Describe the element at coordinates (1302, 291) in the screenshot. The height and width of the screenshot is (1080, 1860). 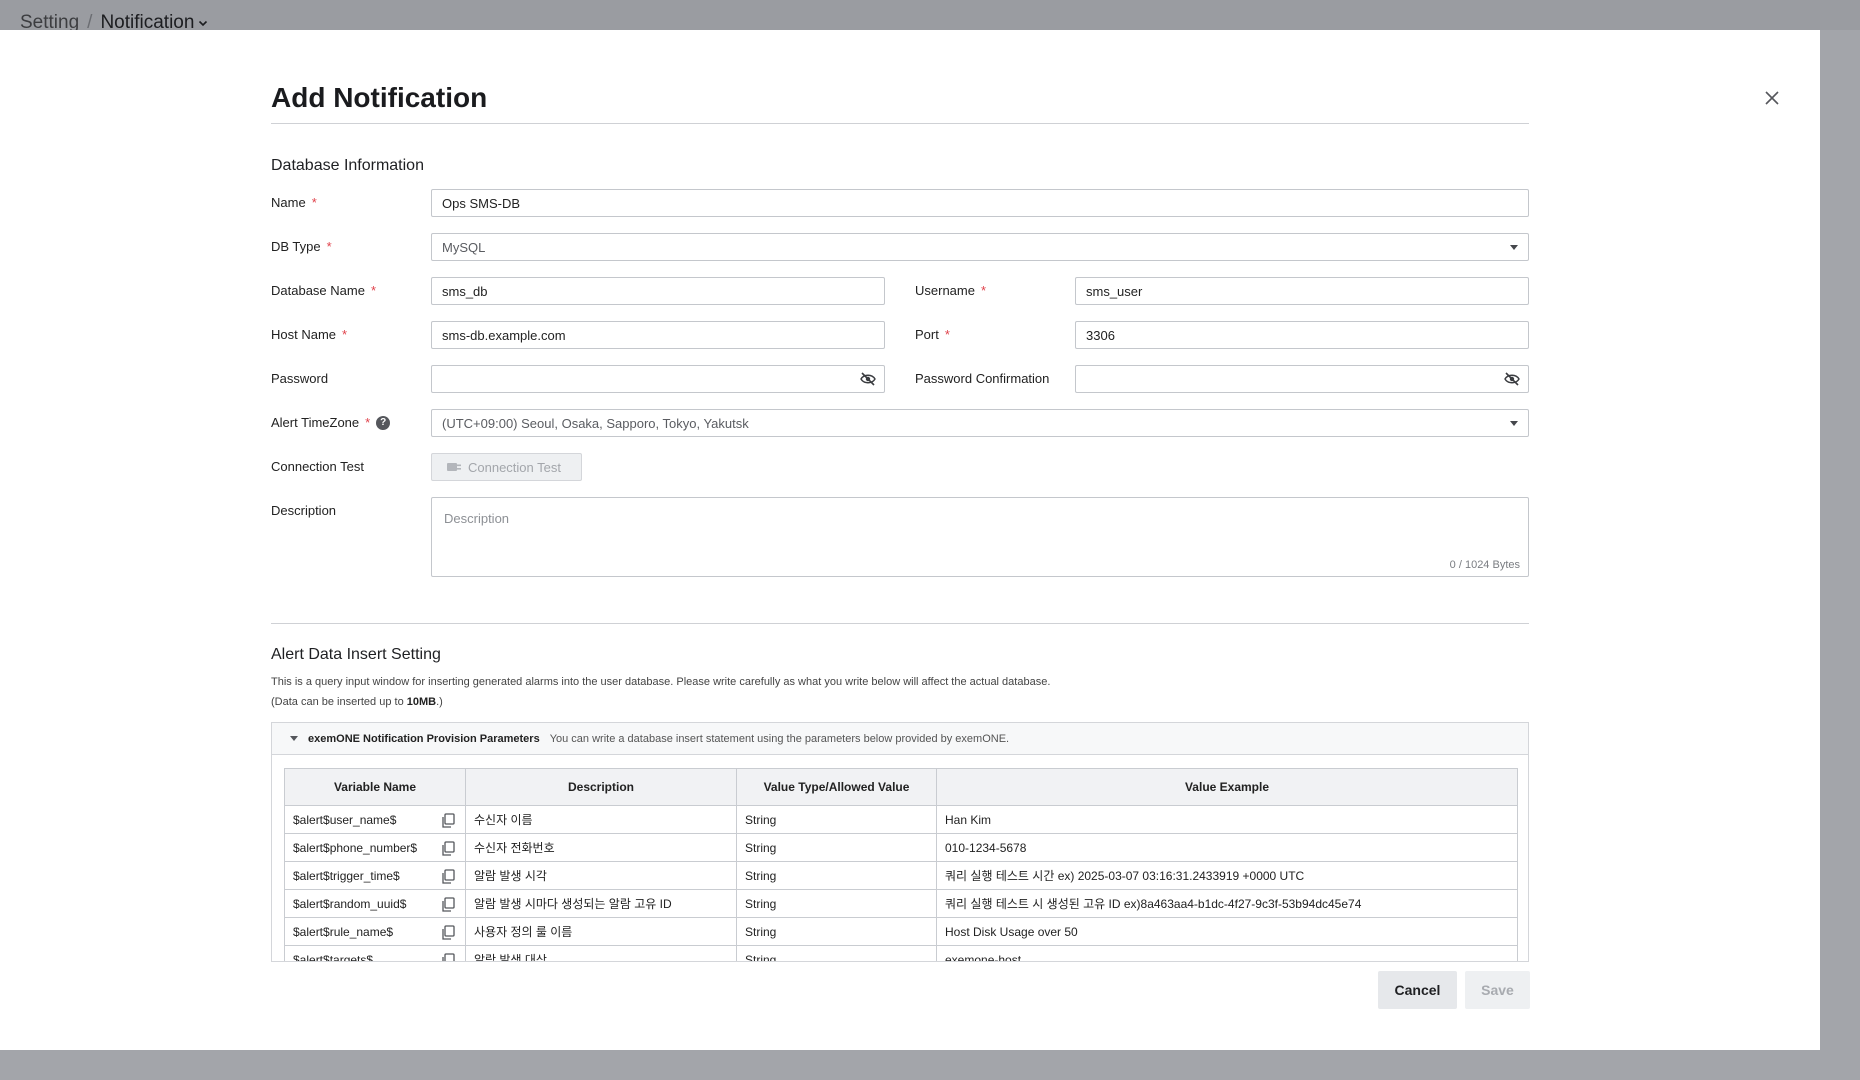
I see `username-input: sms_user` at that location.